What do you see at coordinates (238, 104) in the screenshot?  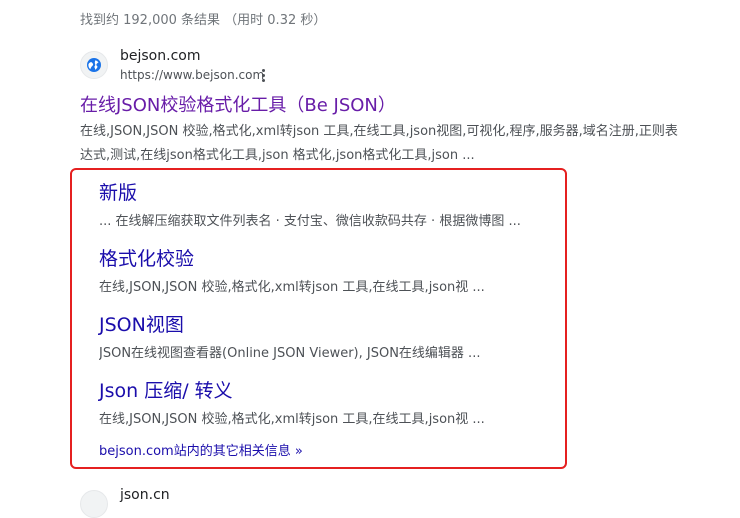 I see `result-title-link: 在线JSON校验格式化工具（Be JSON）` at bounding box center [238, 104].